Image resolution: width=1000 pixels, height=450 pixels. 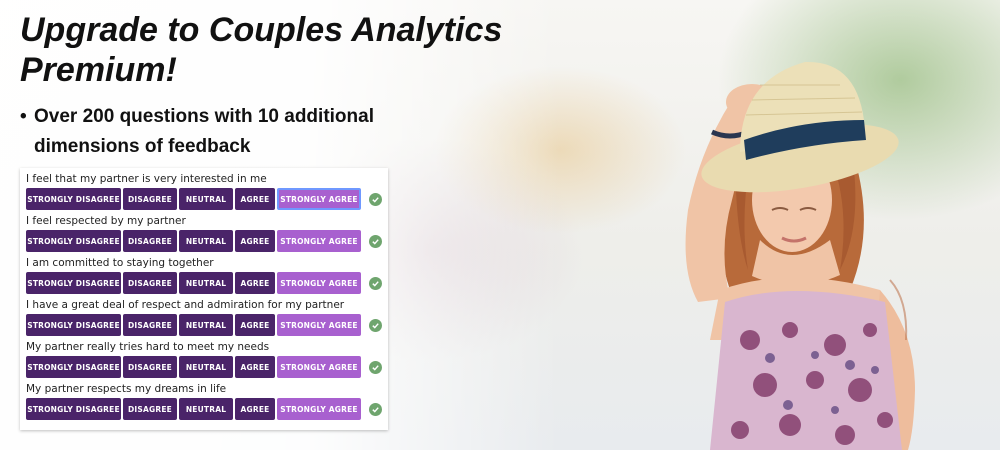 What do you see at coordinates (126, 389) in the screenshot?
I see `question-label: My partner respects my dreams in life` at bounding box center [126, 389].